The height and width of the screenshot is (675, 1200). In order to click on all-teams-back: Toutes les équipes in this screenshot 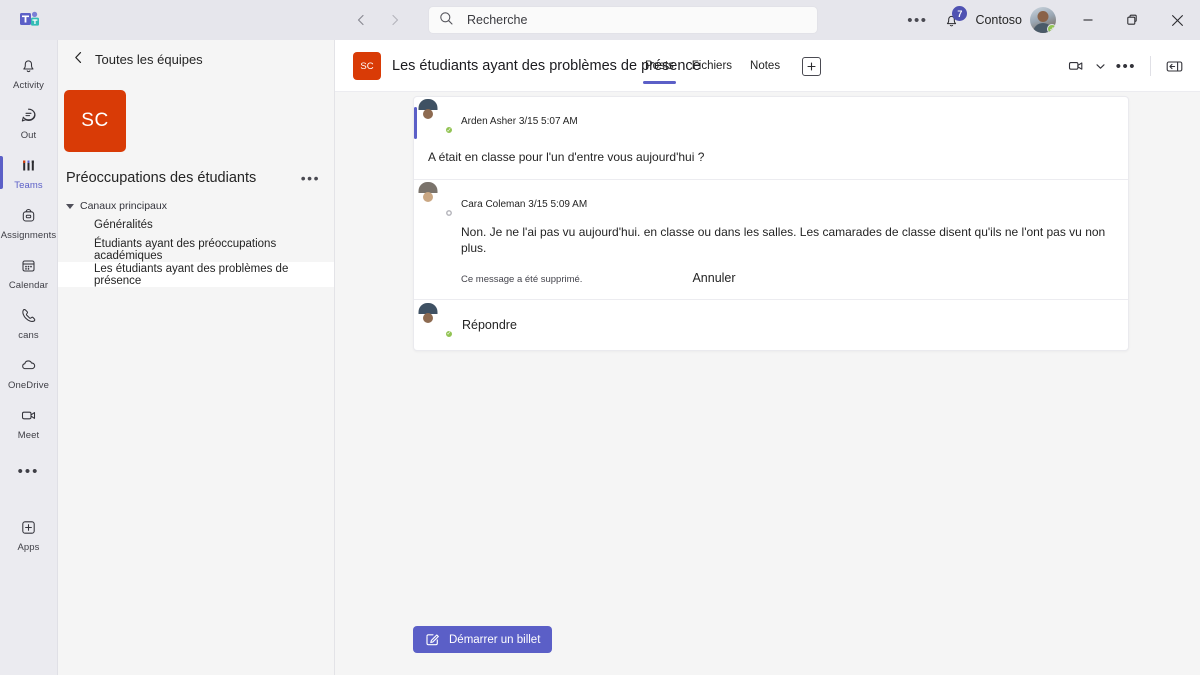, I will do `click(196, 59)`.